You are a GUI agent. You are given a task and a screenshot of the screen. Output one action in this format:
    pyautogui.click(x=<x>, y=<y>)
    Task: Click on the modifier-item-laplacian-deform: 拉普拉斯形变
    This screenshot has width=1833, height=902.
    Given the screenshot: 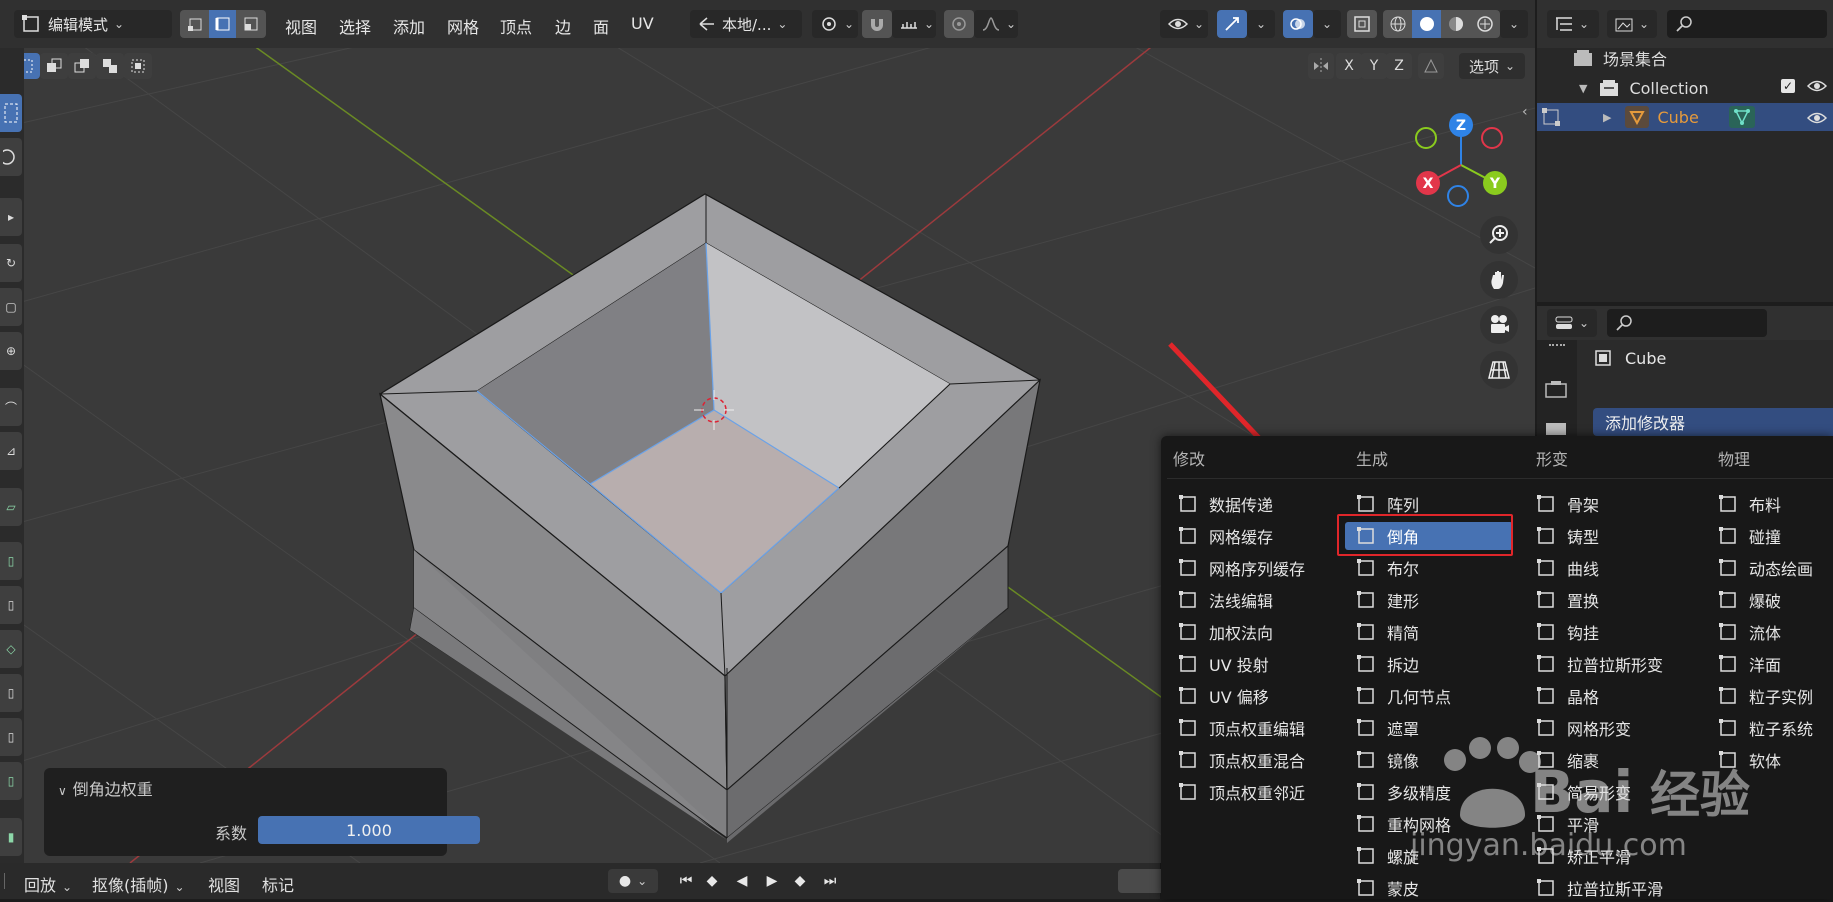 What is the action you would take?
    pyautogui.click(x=1609, y=664)
    